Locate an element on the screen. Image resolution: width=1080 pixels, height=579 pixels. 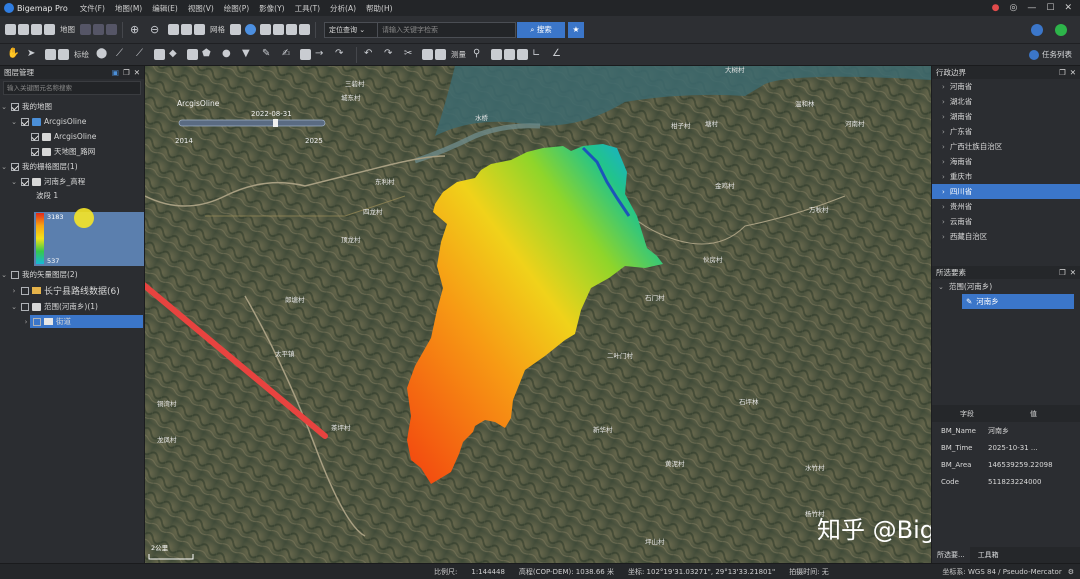
table-icon is located at coordinates (265, 29).